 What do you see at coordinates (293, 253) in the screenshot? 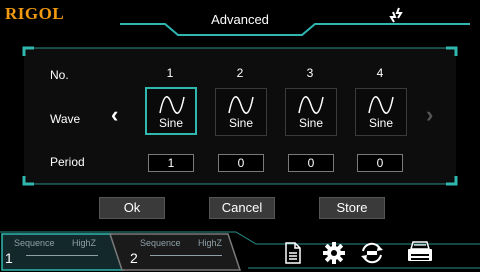
I see `document-icon` at bounding box center [293, 253].